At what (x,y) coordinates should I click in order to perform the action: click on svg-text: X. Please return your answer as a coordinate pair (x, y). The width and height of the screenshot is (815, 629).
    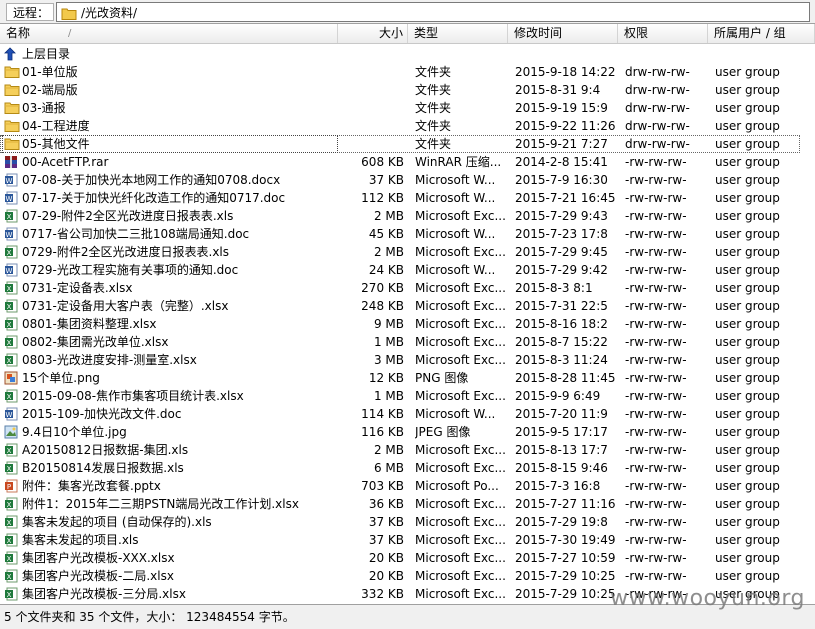
    Looking at the image, I should click on (9, 325).